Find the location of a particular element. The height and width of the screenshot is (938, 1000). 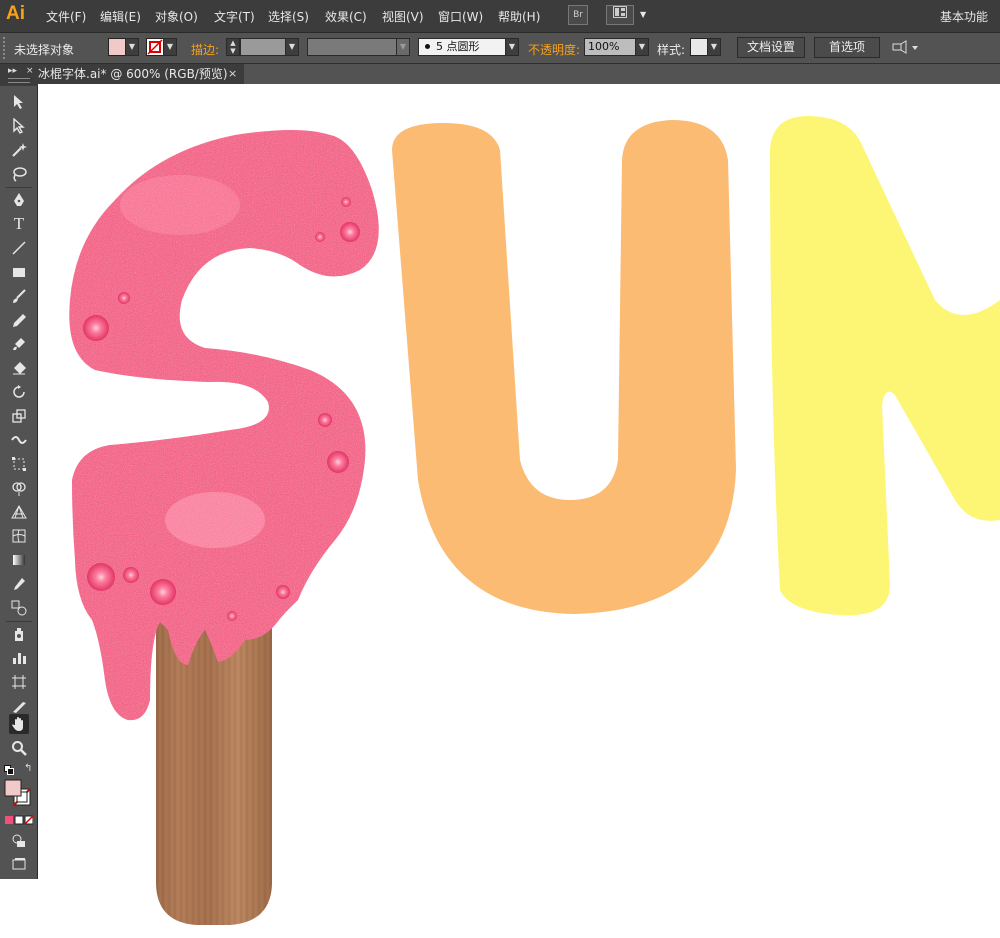

menu-edit: 编辑(E) is located at coordinates (120, 16).